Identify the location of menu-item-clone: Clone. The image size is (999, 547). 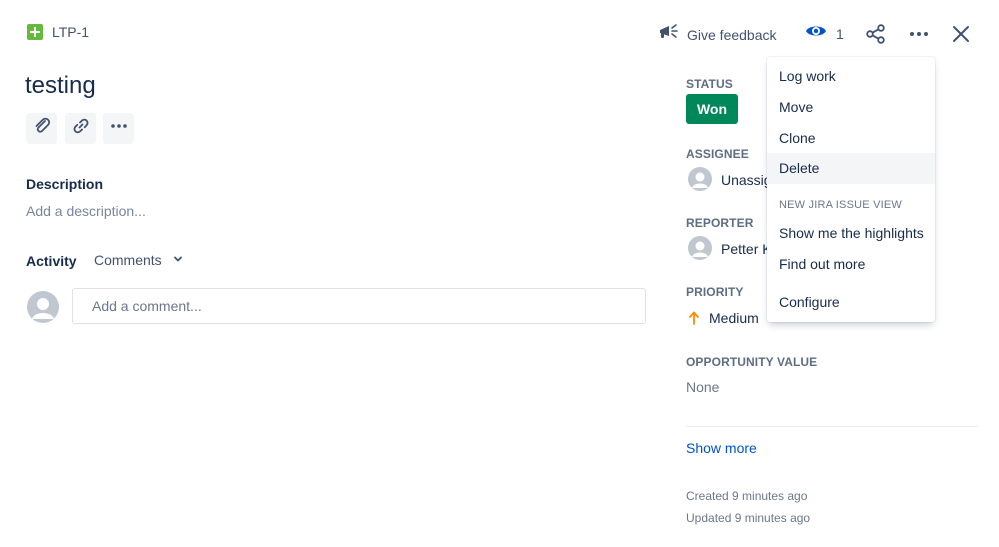
(851, 138).